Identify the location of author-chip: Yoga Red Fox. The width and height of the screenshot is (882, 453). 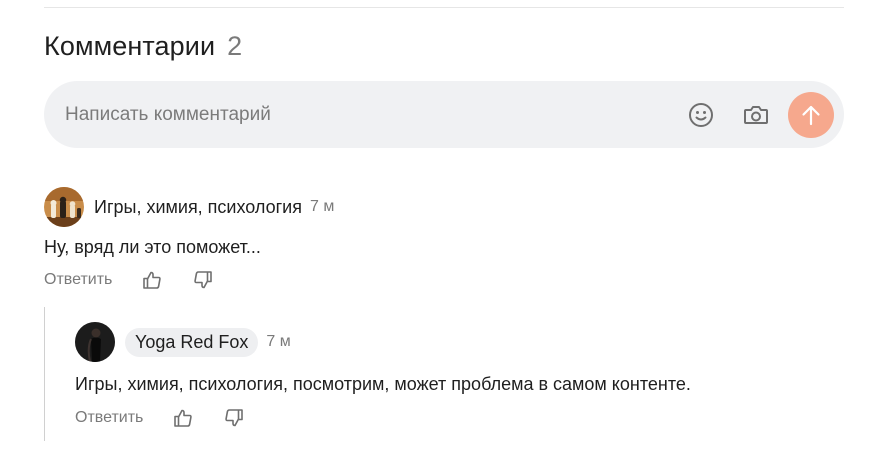
(192, 342).